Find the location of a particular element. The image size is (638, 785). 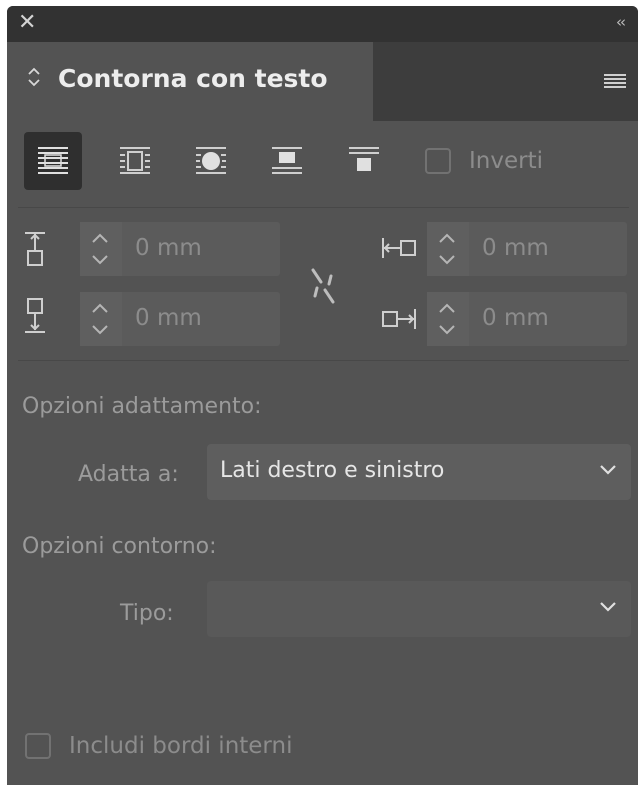

jump-to-next-column-button is located at coordinates (364, 161).